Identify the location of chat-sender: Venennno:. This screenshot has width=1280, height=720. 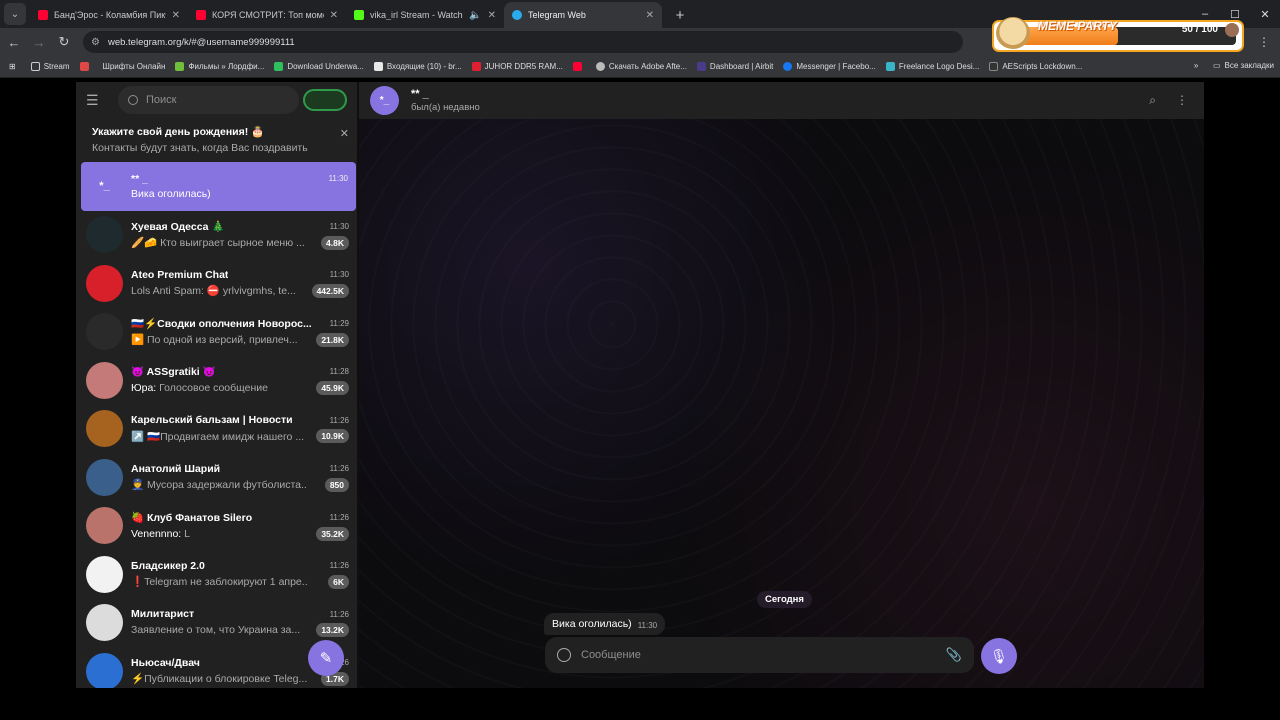
(156, 533).